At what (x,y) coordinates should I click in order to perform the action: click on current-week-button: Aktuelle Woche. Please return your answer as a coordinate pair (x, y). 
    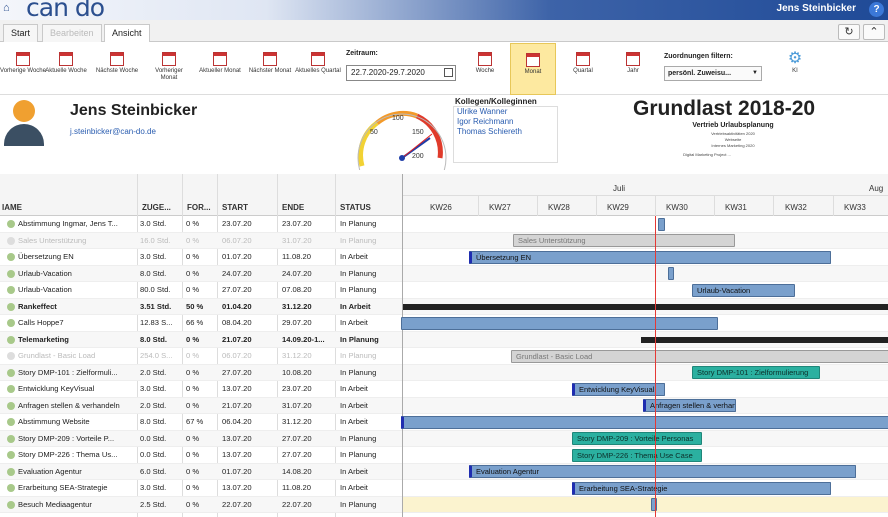
    Looking at the image, I should click on (66, 70).